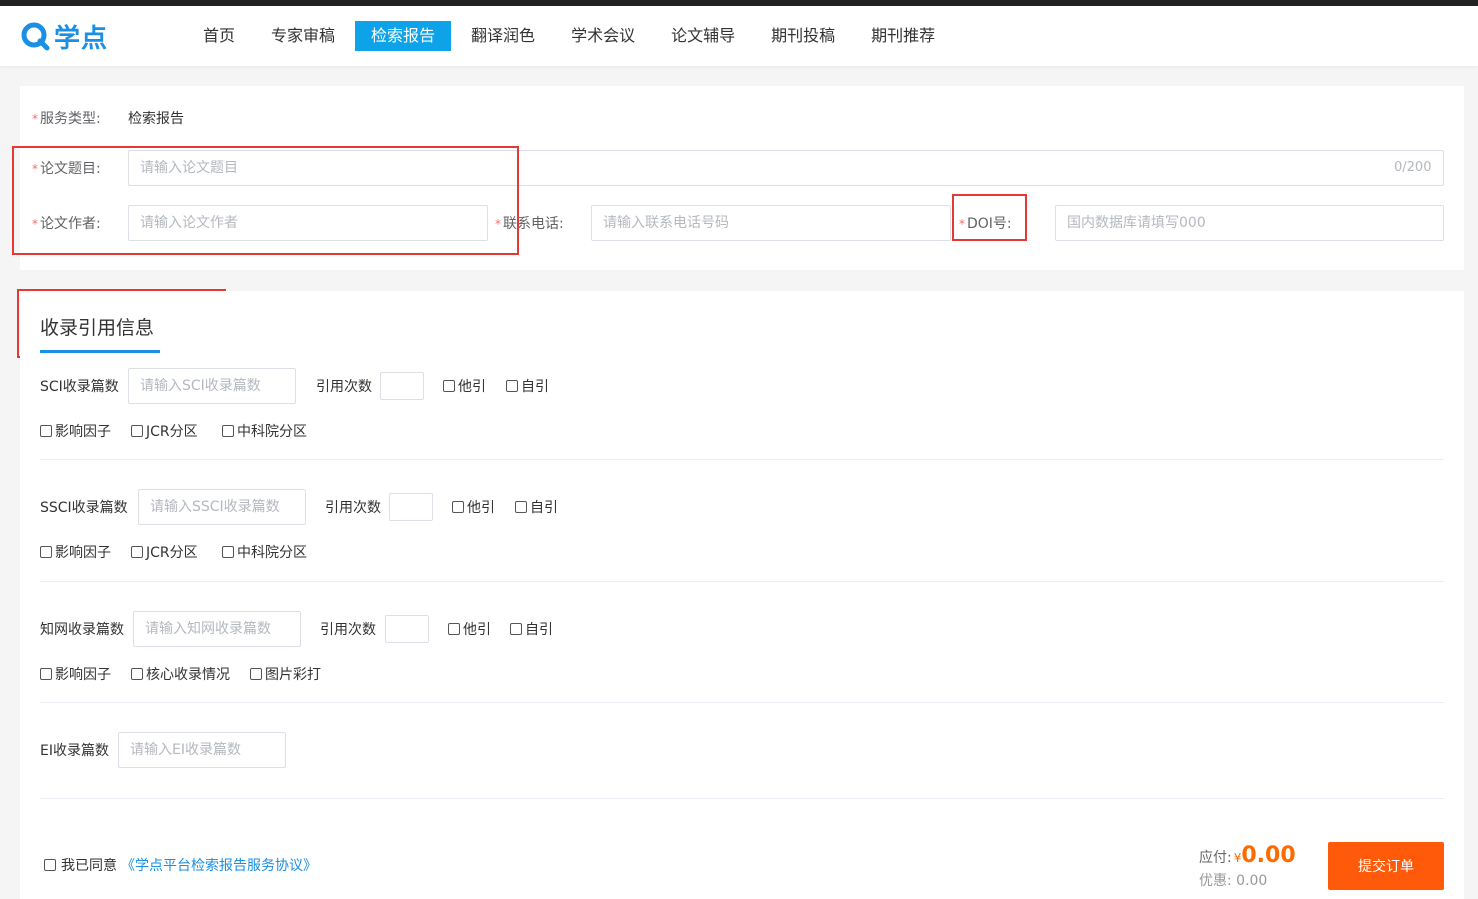 Image resolution: width=1478 pixels, height=899 pixels. Describe the element at coordinates (50, 865) in the screenshot. I see `agree-checkbox` at that location.